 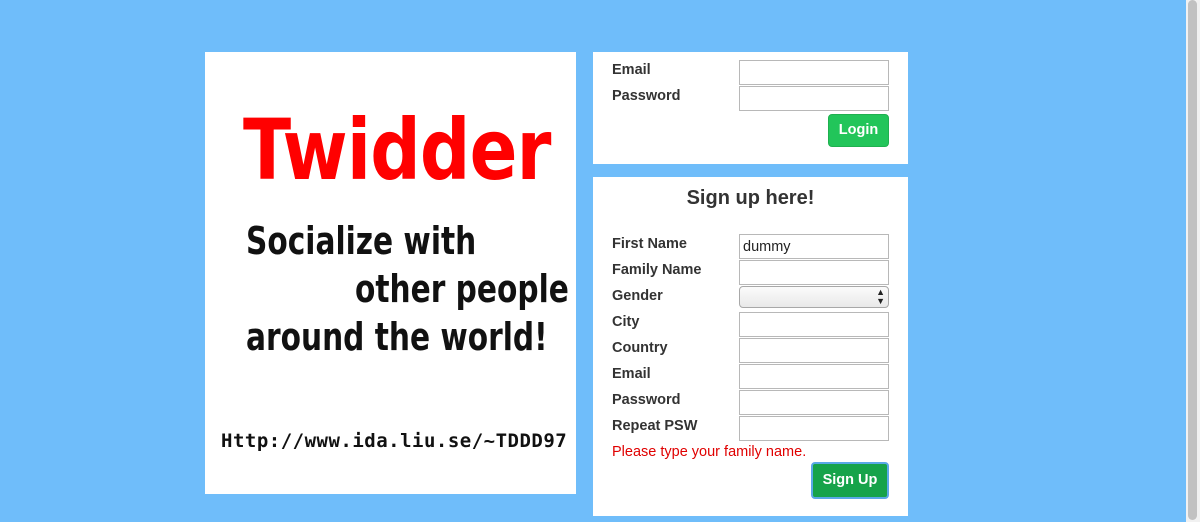 What do you see at coordinates (626, 322) in the screenshot?
I see `city-label: City` at bounding box center [626, 322].